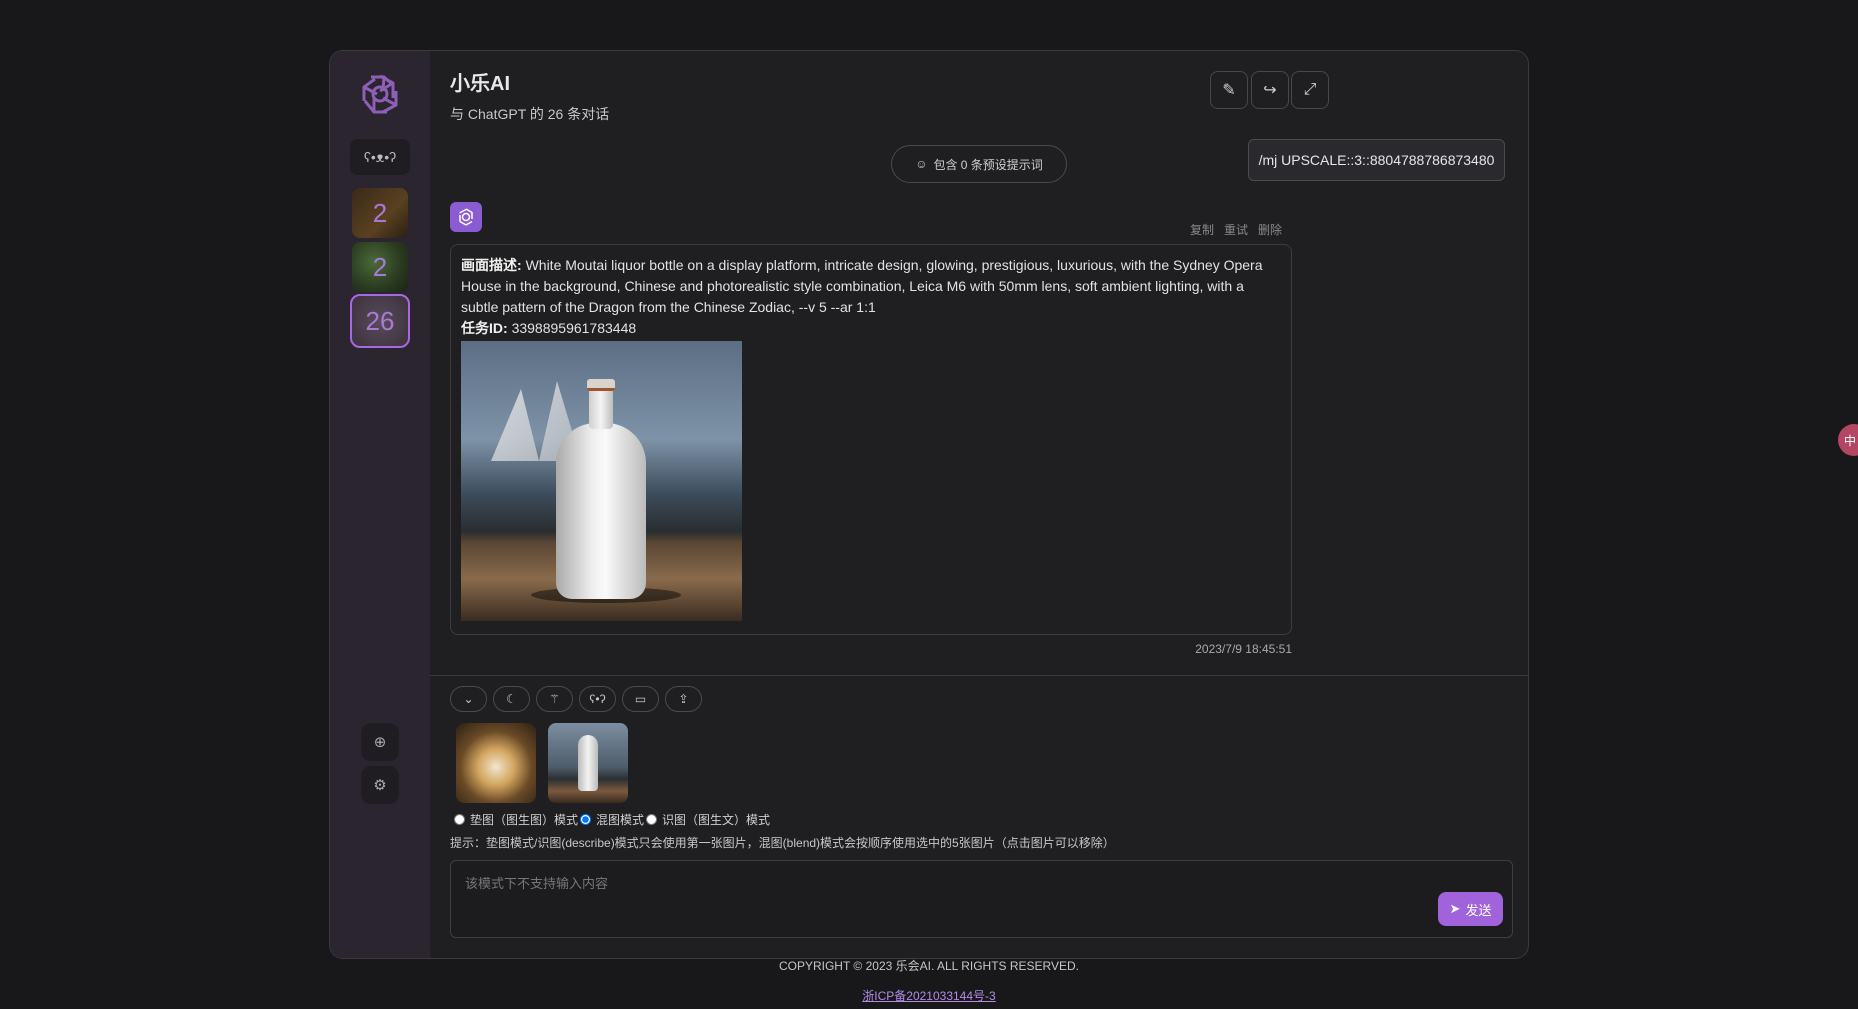 This screenshot has height=1009, width=1858. What do you see at coordinates (491, 265) in the screenshot?
I see `description-label: 画面描述:` at bounding box center [491, 265].